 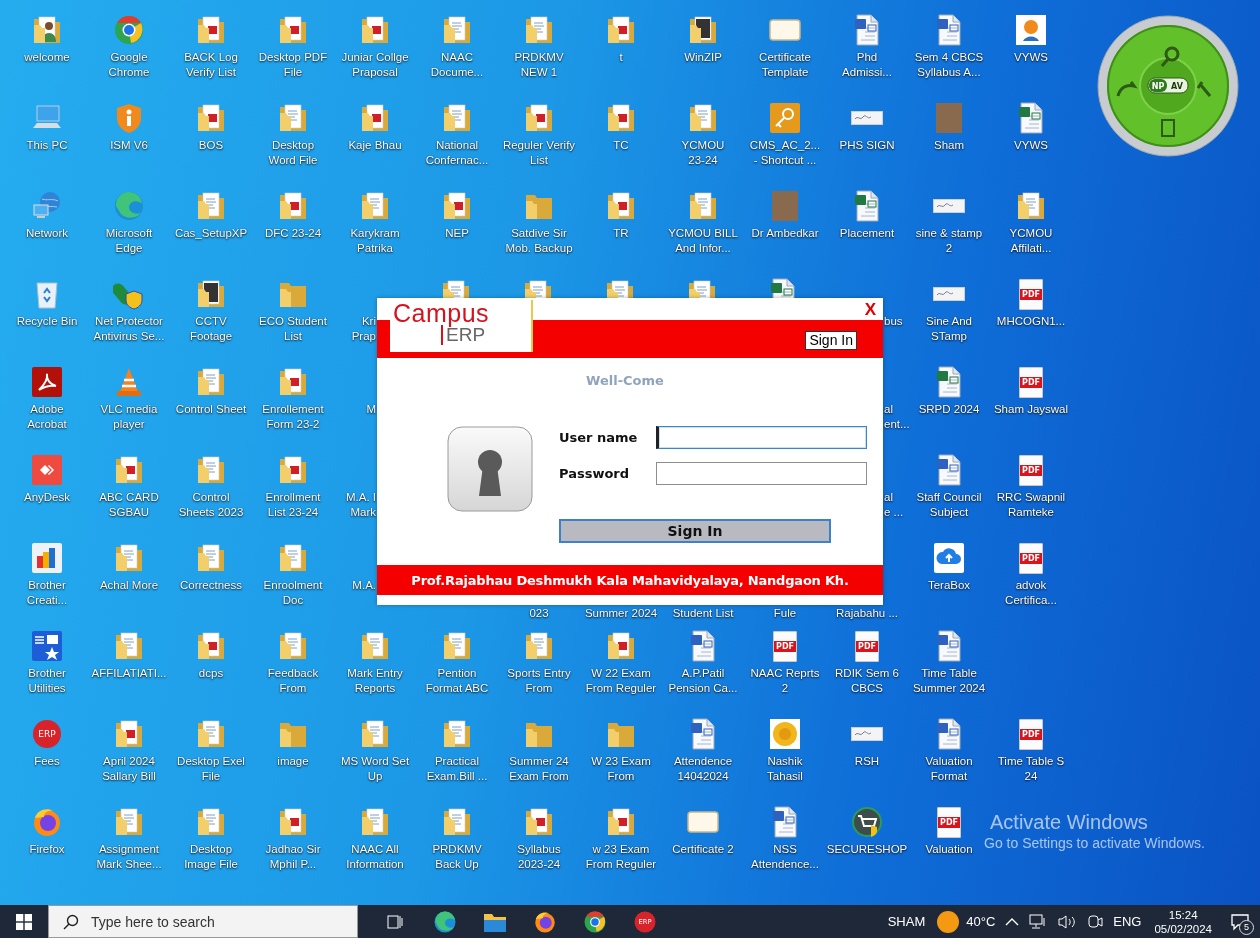 What do you see at coordinates (47, 30) in the screenshot?
I see `user-folder-icon` at bounding box center [47, 30].